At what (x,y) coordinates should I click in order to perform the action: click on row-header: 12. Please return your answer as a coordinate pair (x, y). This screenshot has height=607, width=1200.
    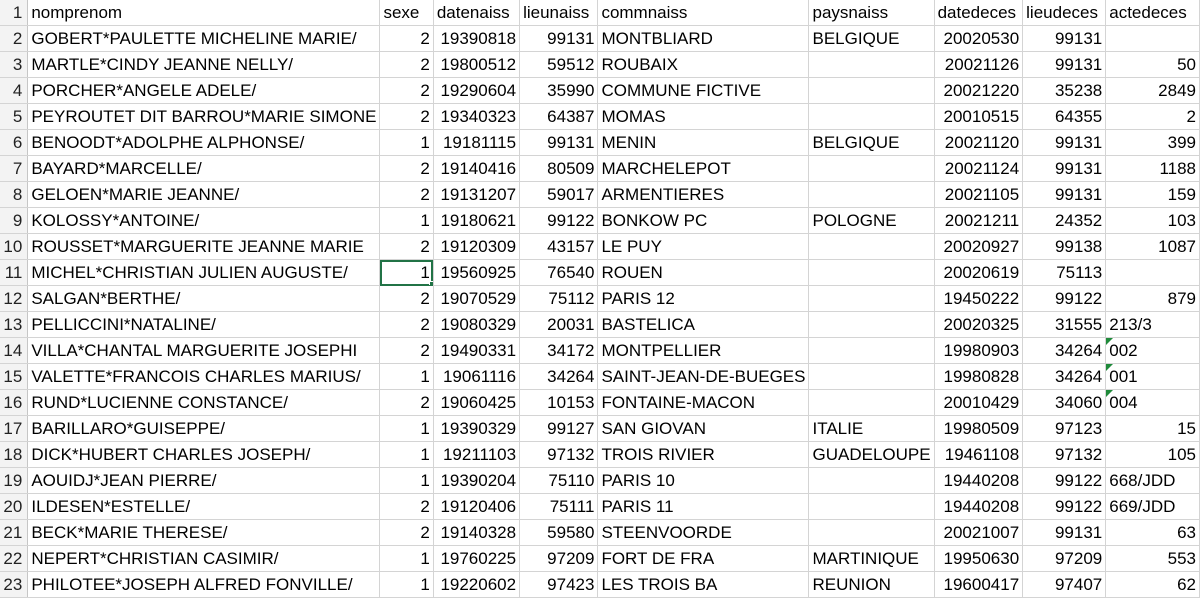
    Looking at the image, I should click on (14, 298).